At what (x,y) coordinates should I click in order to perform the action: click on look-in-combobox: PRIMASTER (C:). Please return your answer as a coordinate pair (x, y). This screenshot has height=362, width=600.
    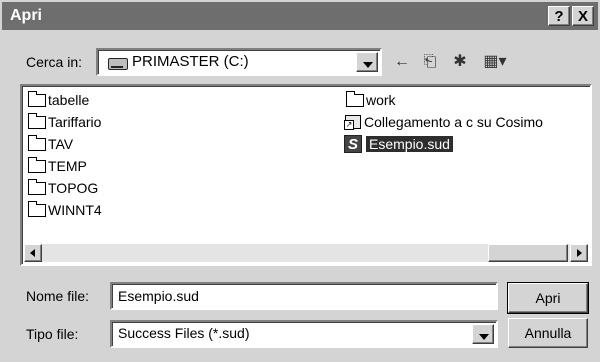
    Looking at the image, I should click on (239, 62).